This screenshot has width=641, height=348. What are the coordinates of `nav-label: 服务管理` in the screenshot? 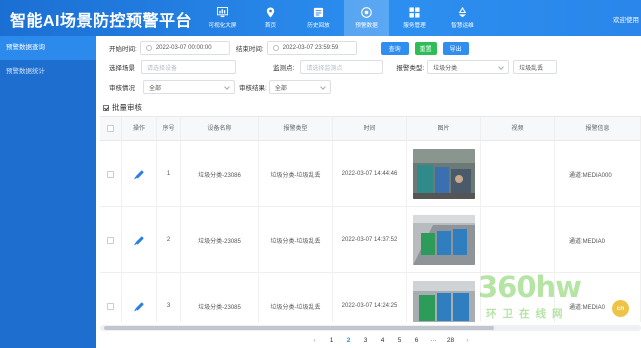 It's located at (414, 26).